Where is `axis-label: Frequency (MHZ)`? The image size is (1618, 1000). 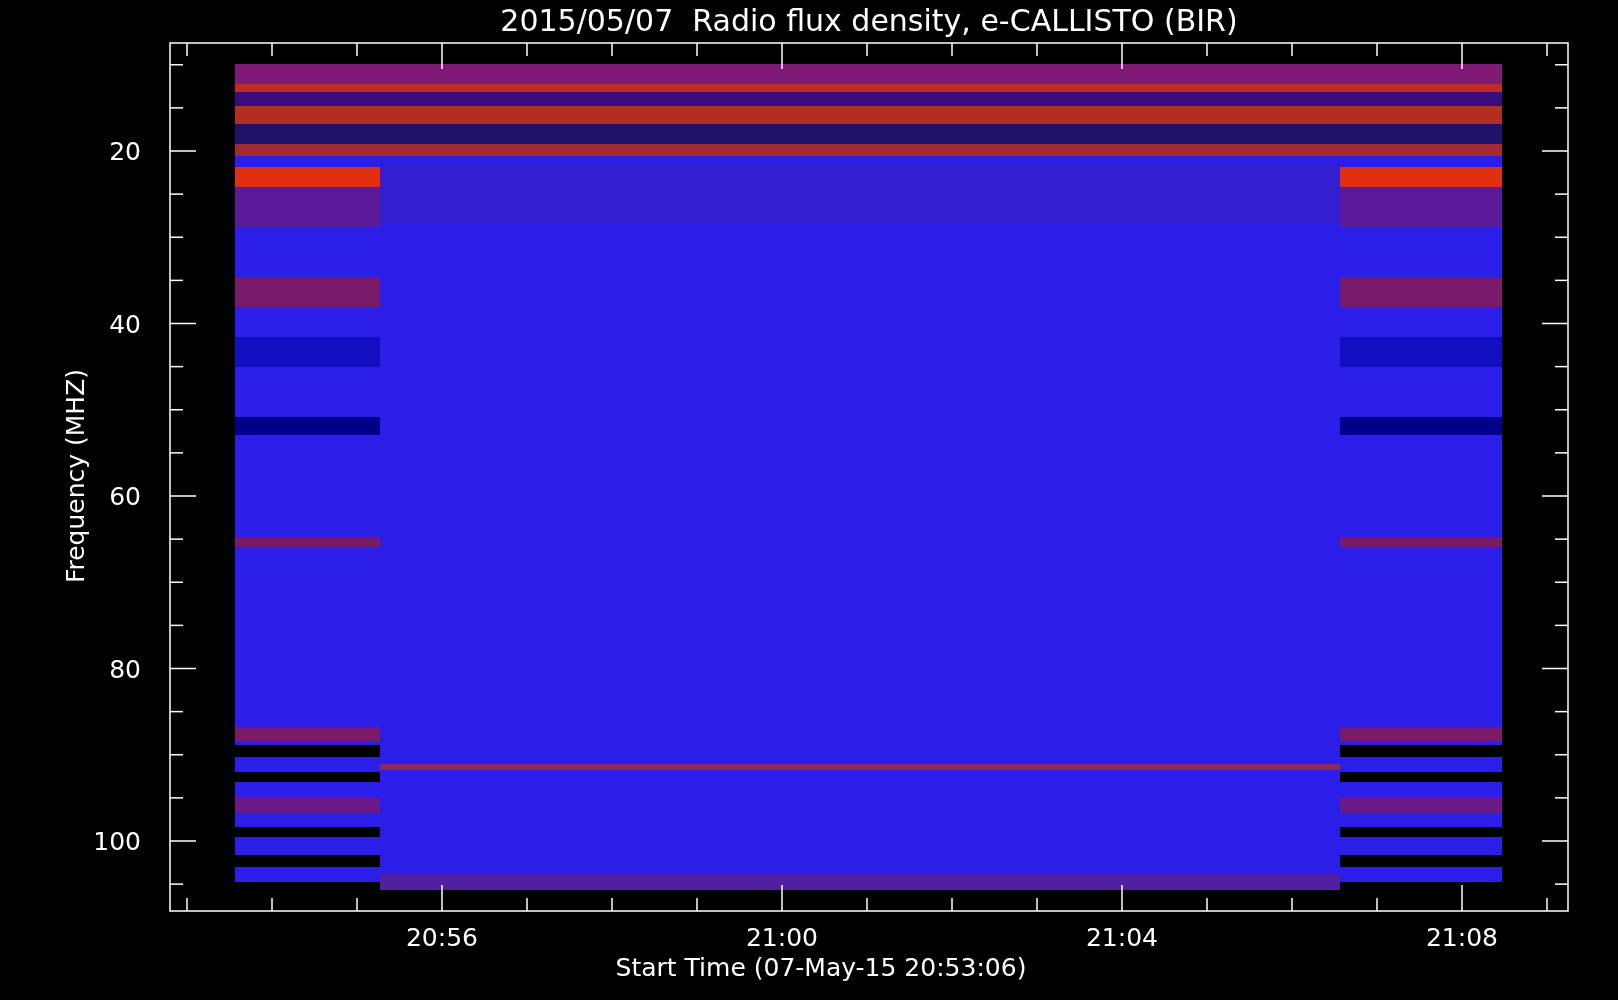
axis-label: Frequency (MHZ) is located at coordinates (75, 476).